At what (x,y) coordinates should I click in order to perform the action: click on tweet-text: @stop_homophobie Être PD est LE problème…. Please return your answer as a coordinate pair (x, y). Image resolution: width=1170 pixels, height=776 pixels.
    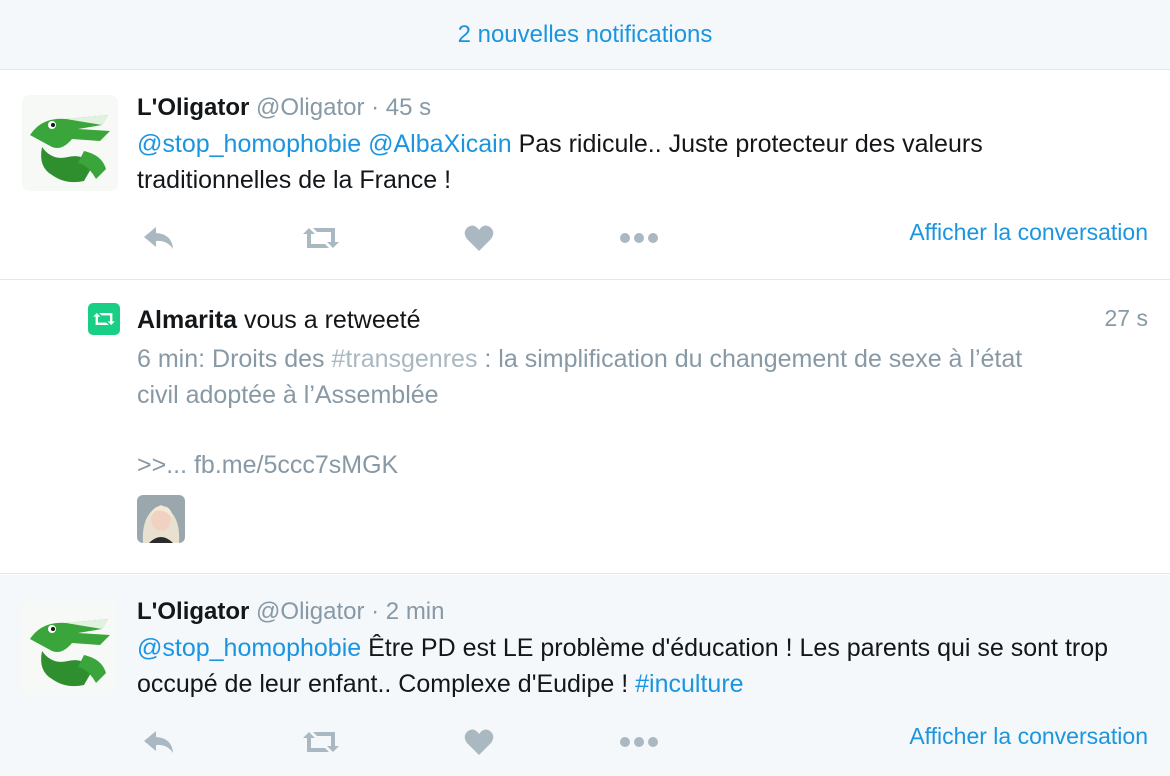
    Looking at the image, I should click on (632, 666).